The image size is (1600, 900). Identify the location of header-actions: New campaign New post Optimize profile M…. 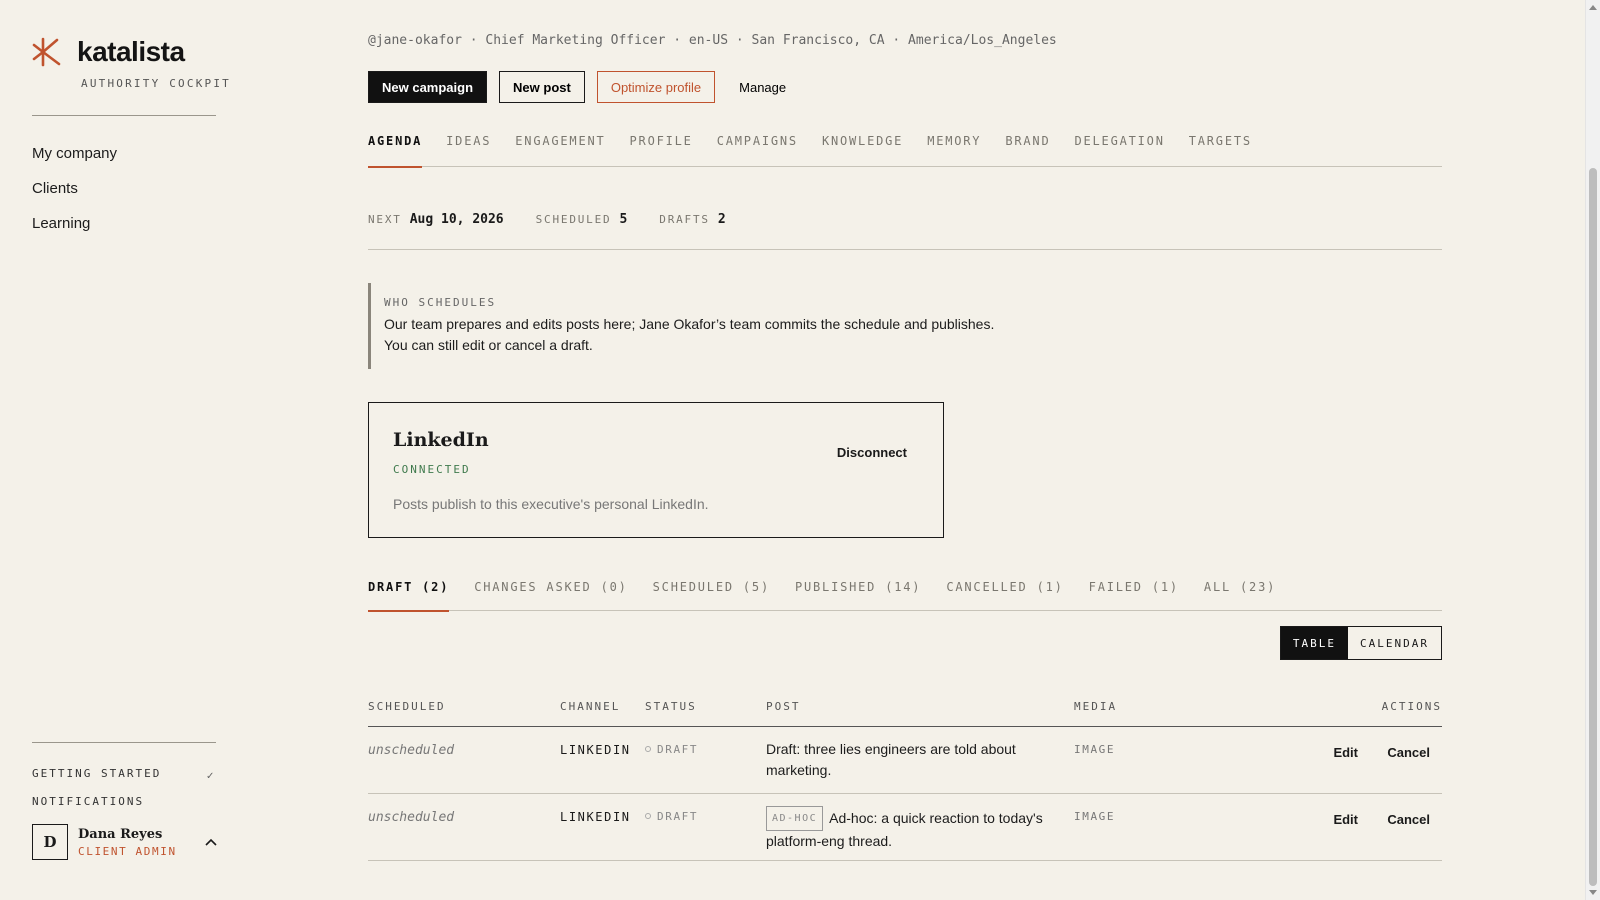
(589, 87).